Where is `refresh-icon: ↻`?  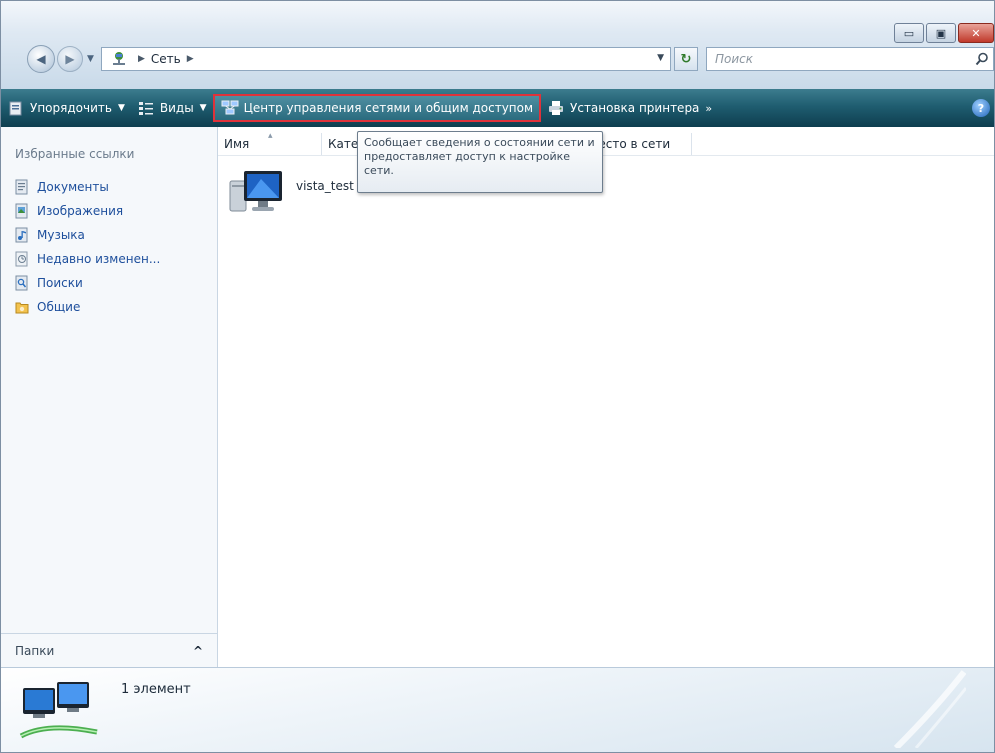 refresh-icon: ↻ is located at coordinates (686, 59).